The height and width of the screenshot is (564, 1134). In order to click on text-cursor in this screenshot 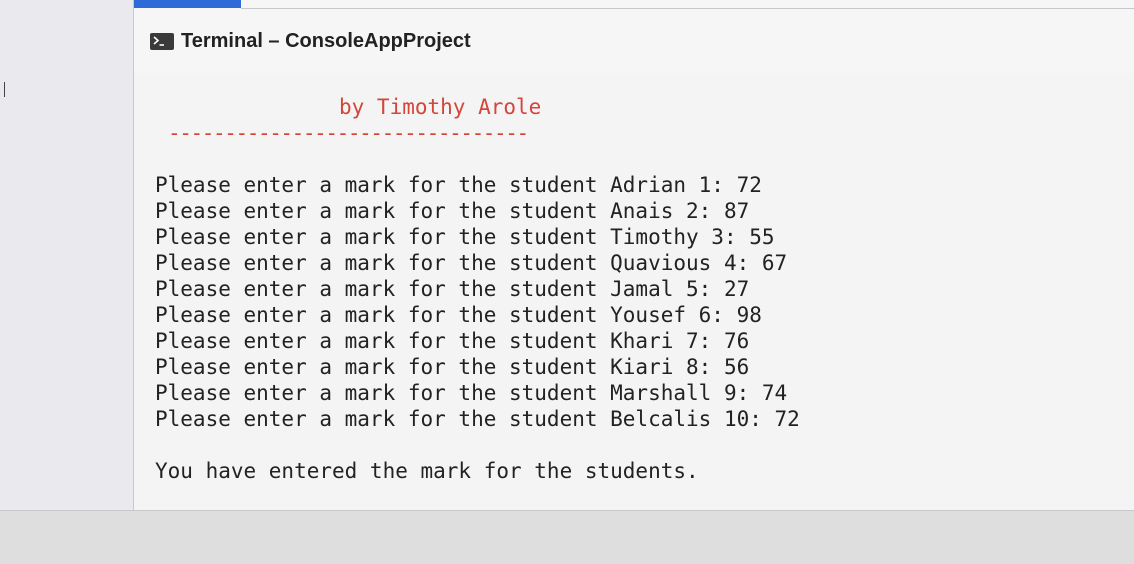, I will do `click(4, 89)`.